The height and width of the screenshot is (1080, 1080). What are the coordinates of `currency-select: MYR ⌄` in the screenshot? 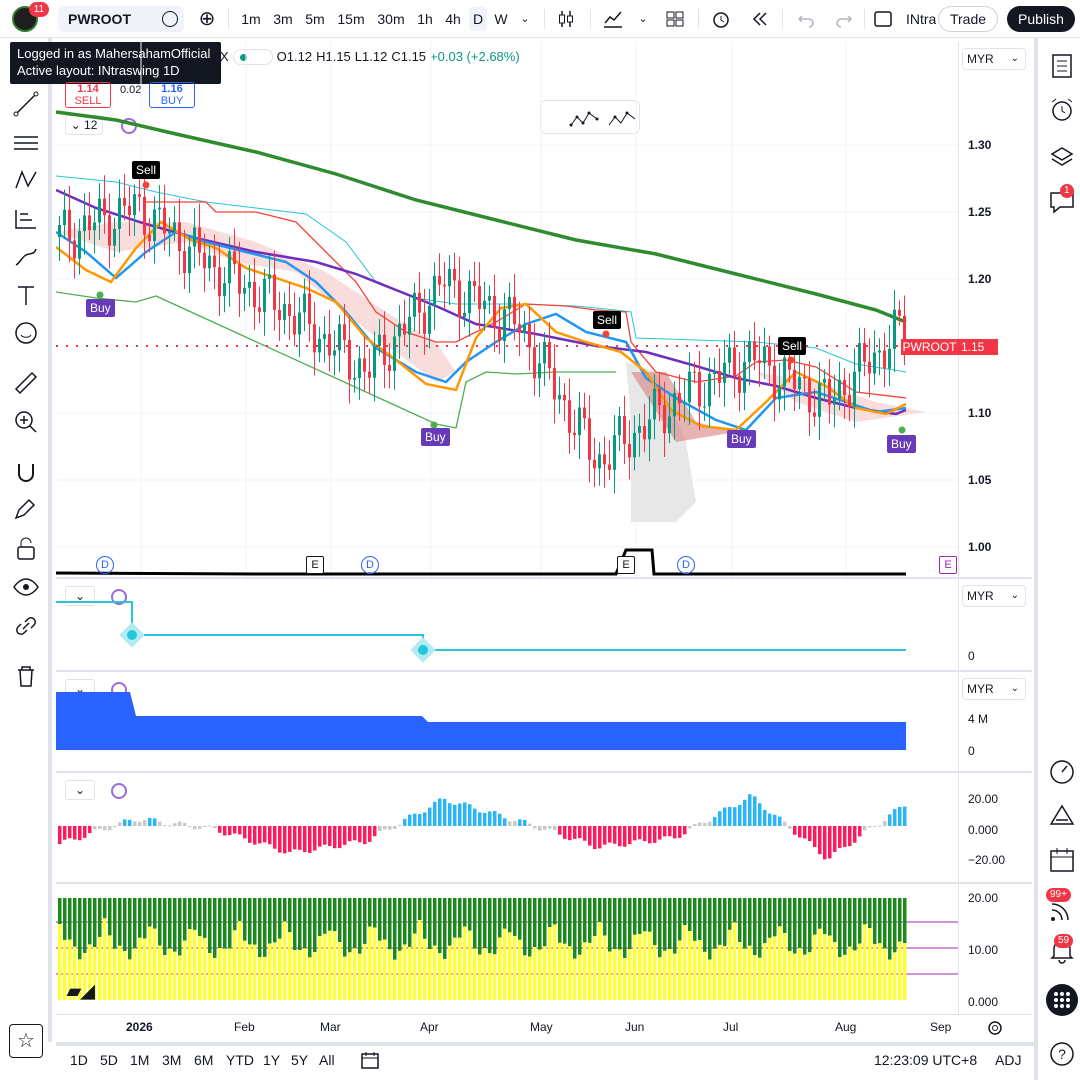 It's located at (994, 59).